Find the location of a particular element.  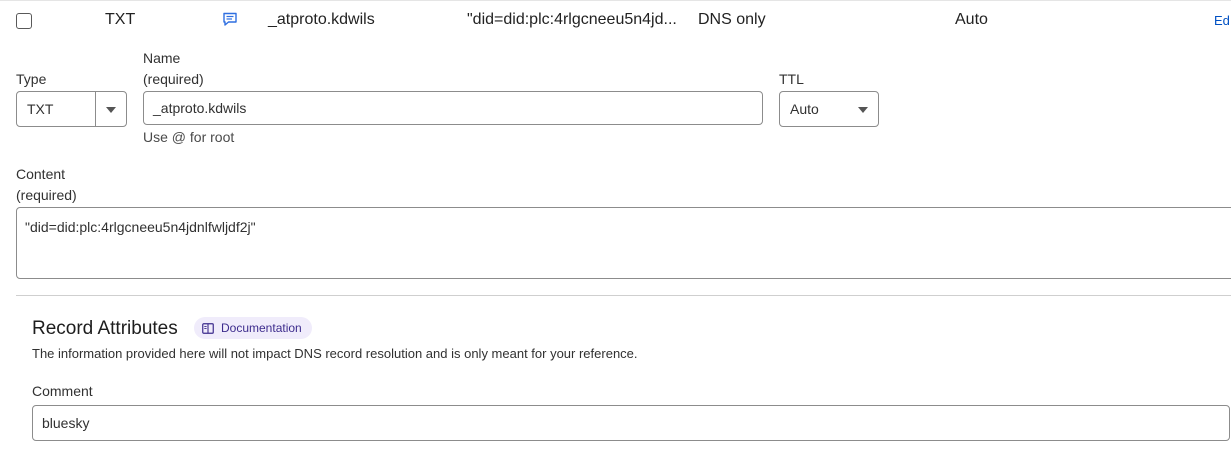

book-icon is located at coordinates (208, 328).